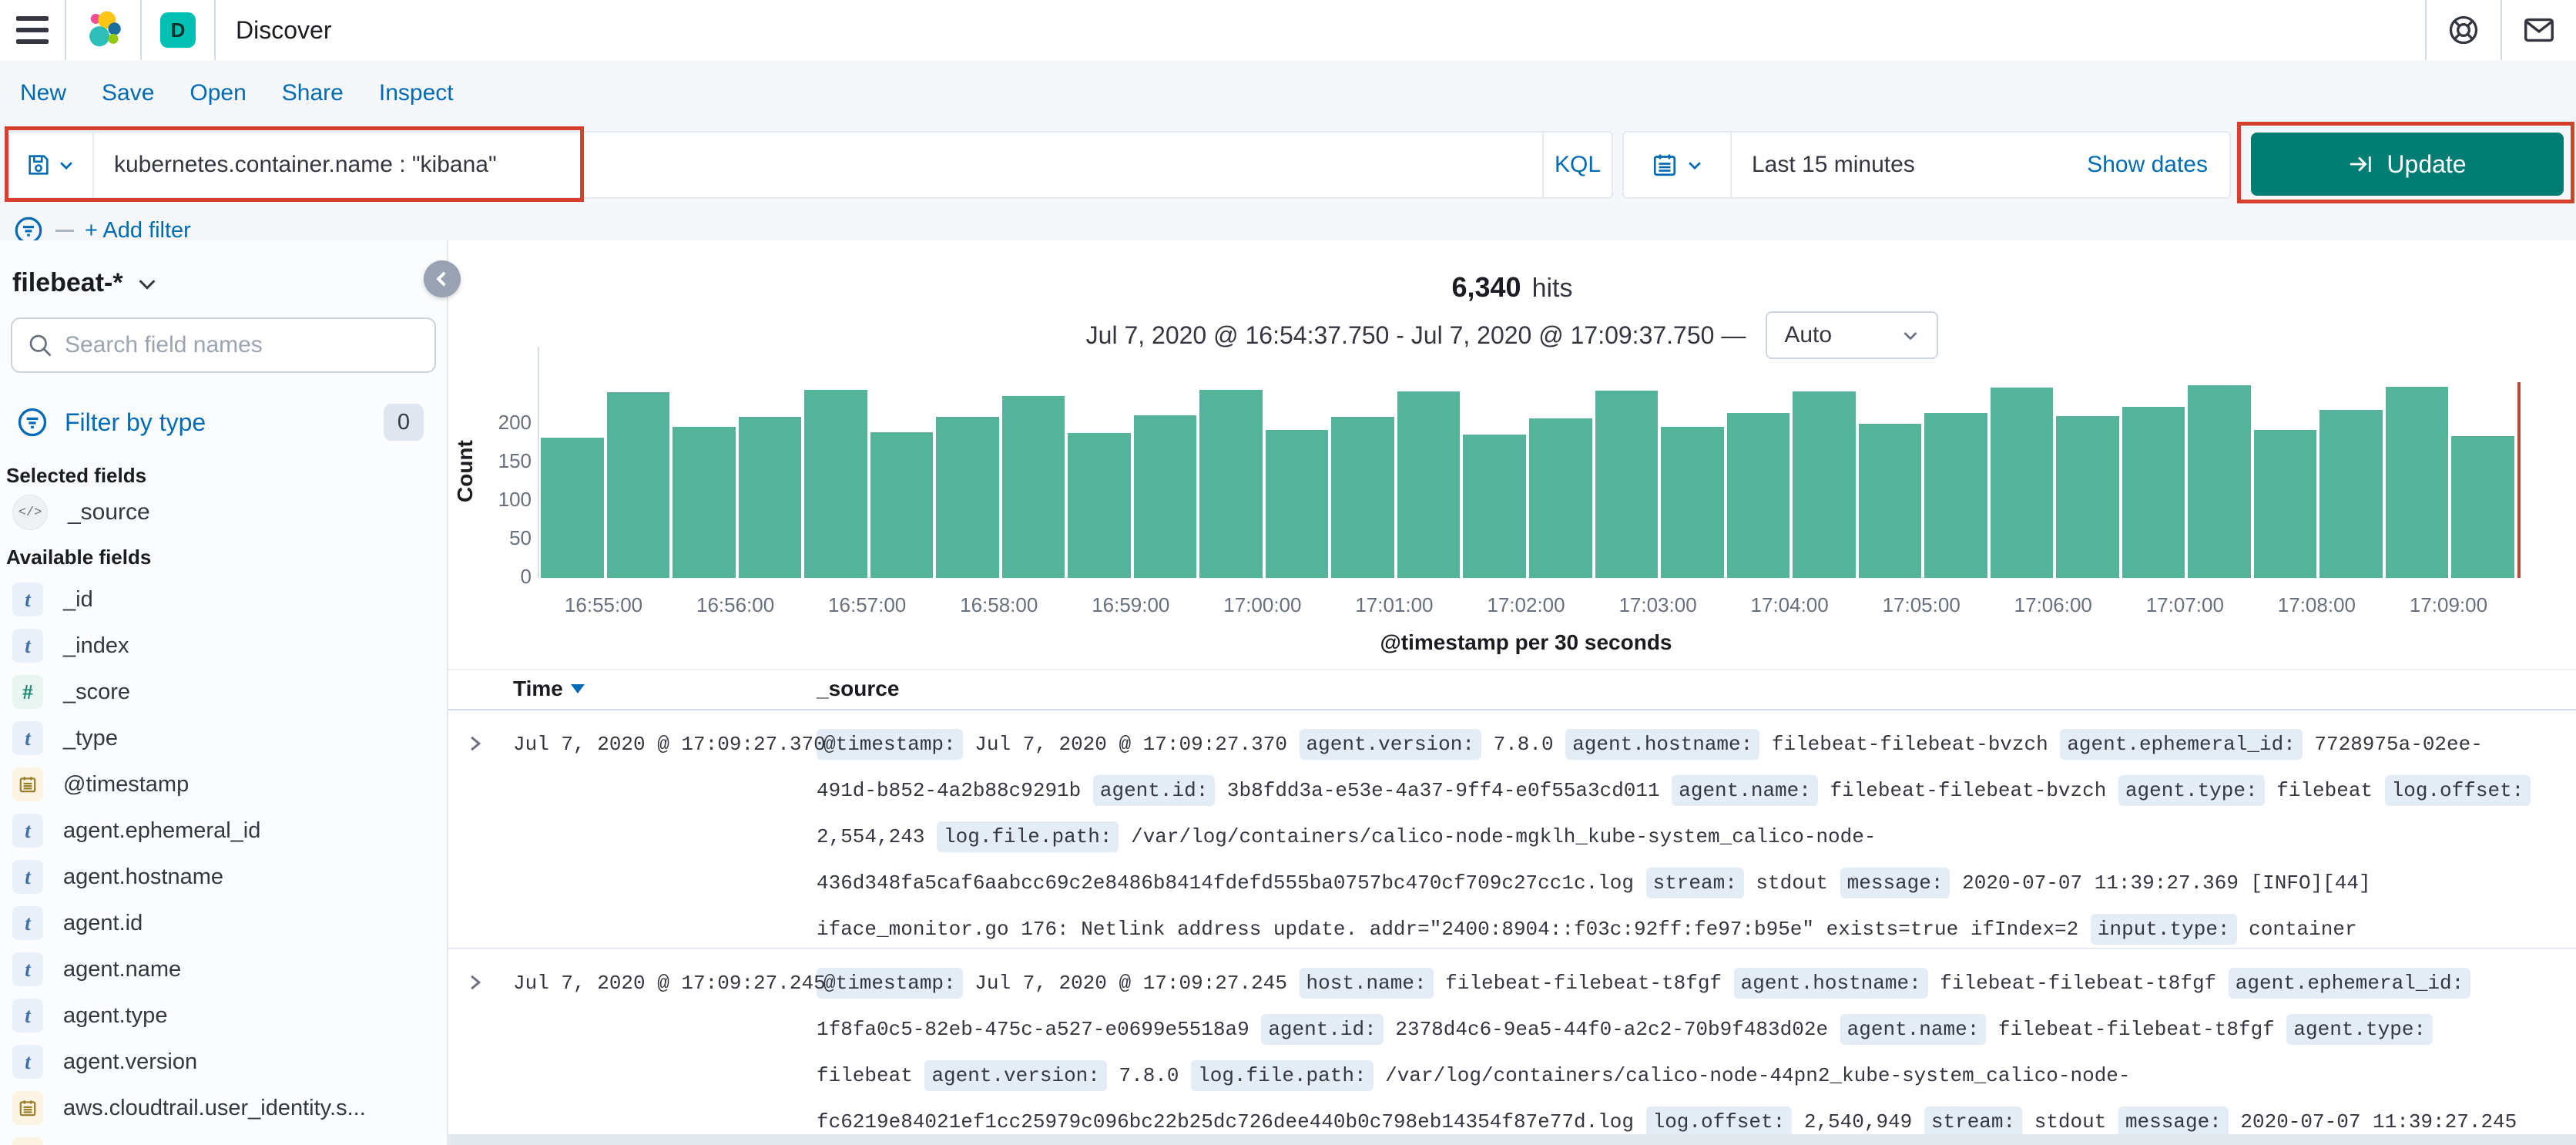 Image resolution: width=2576 pixels, height=1145 pixels. I want to click on collapse-sidebar-button, so click(442, 278).